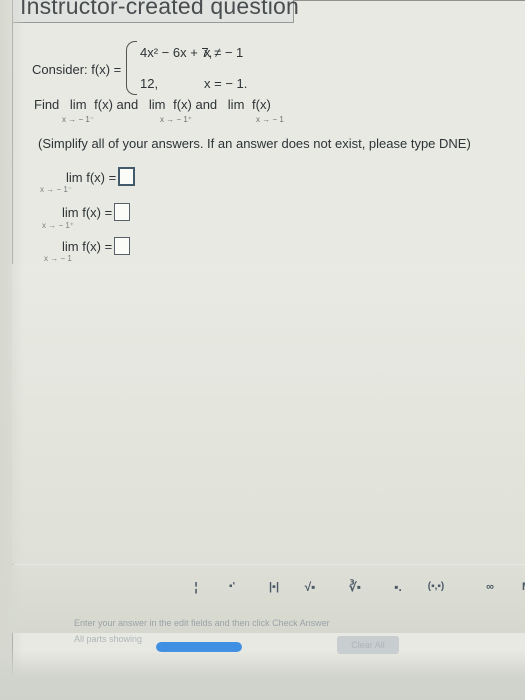 Image resolution: width=525 pixels, height=700 pixels. Describe the element at coordinates (58, 258) in the screenshot. I see `two-sided-limit-answer-subscript: x → − 1` at that location.